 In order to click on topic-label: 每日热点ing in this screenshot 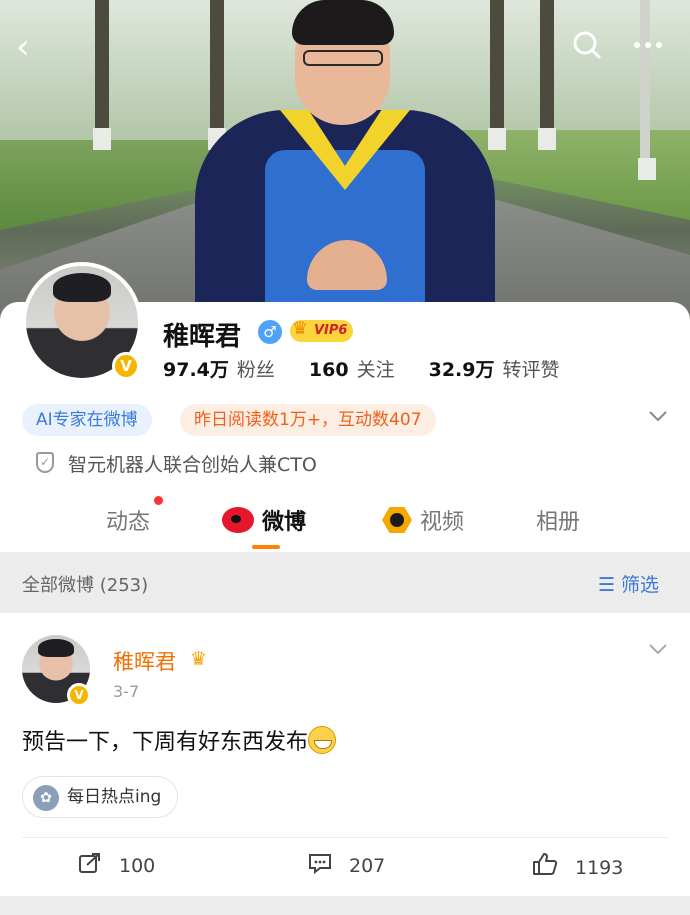, I will do `click(114, 797)`.